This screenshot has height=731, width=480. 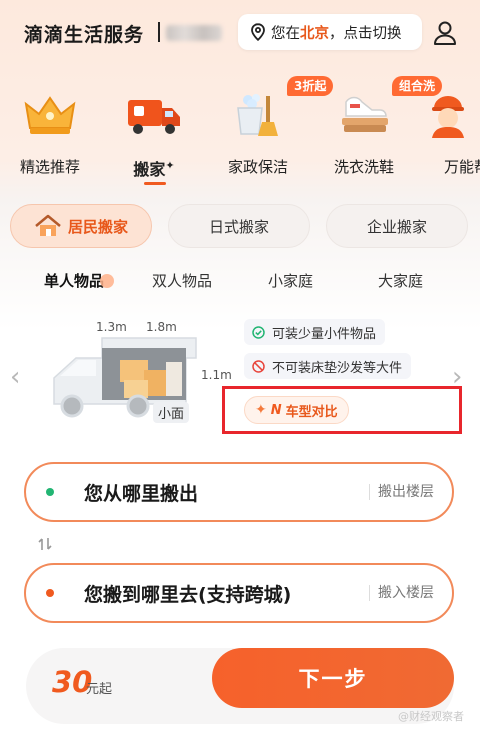 What do you see at coordinates (290, 280) in the screenshot?
I see `size-tab-small-family: 小家庭` at bounding box center [290, 280].